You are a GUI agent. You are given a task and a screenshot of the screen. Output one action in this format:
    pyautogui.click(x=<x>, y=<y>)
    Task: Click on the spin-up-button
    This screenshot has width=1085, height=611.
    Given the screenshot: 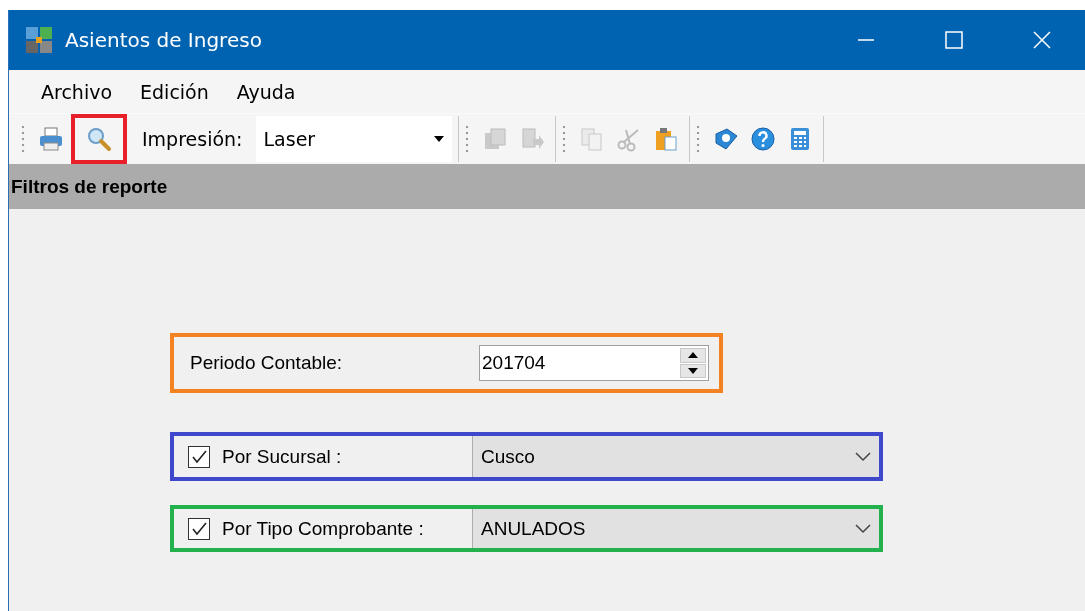 What is the action you would take?
    pyautogui.click(x=693, y=355)
    